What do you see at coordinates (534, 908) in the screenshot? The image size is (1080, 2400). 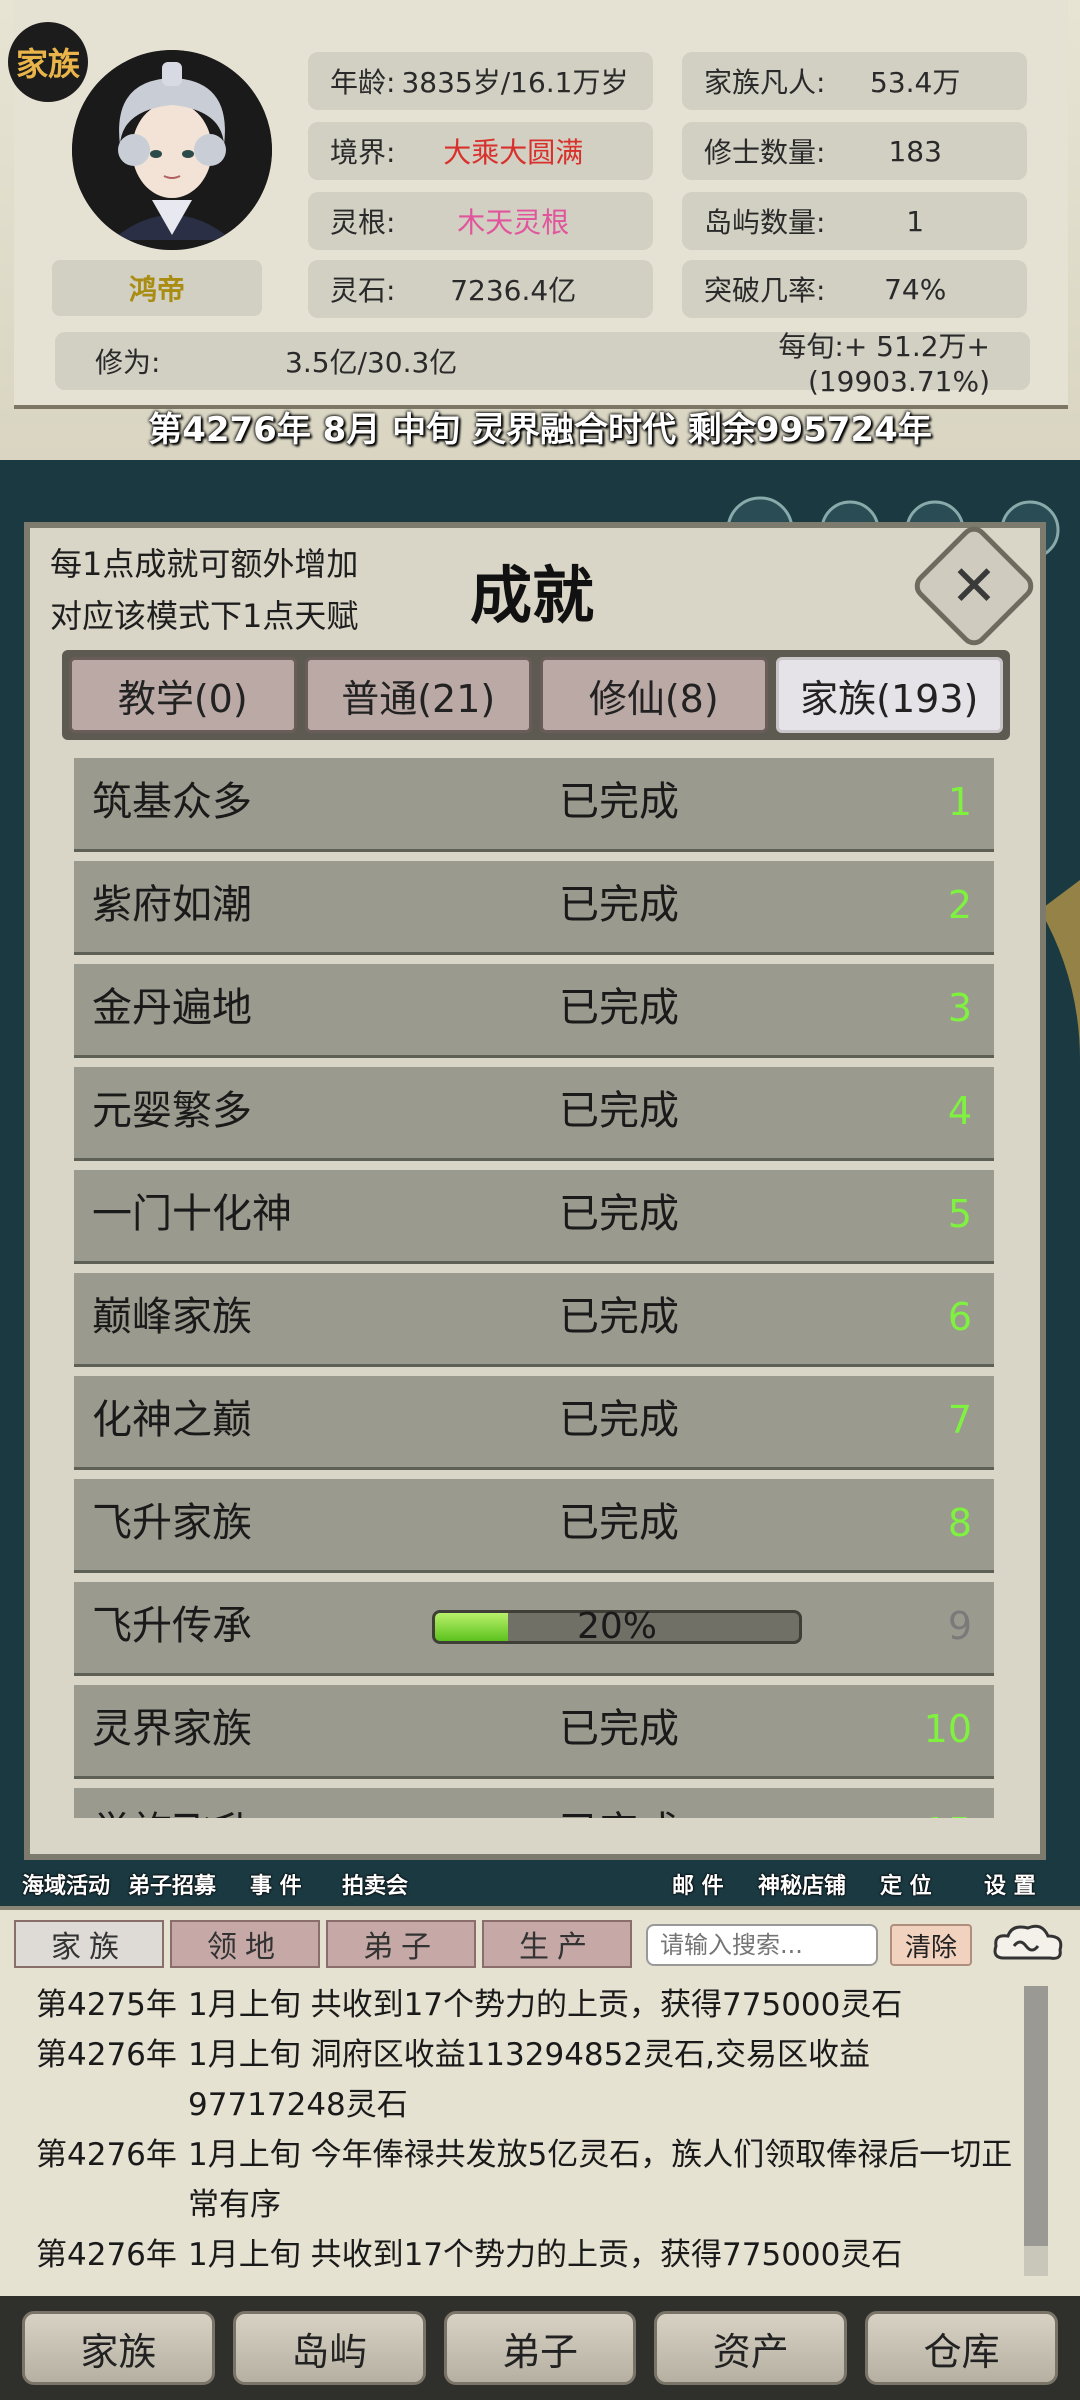 I see `achievement-row: 紫府如潮 已完成 2` at bounding box center [534, 908].